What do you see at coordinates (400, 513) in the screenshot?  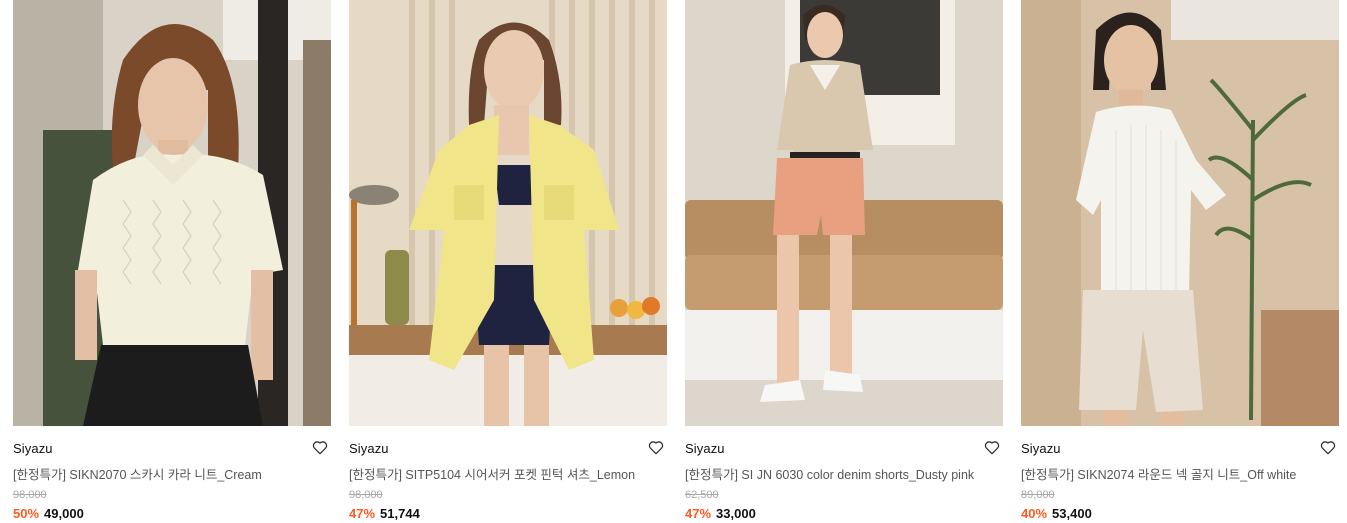 I see `sale-price: 51,744` at bounding box center [400, 513].